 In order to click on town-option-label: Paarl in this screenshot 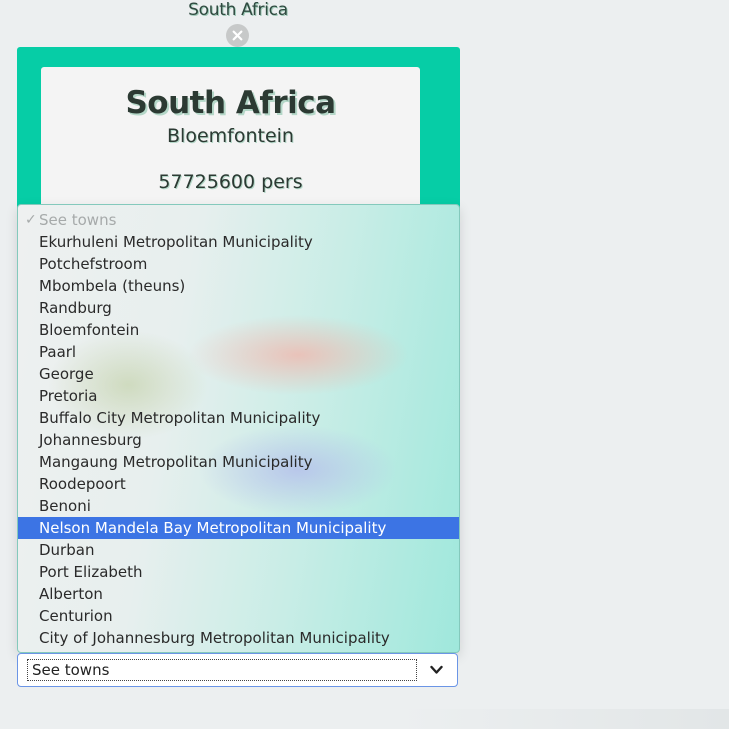, I will do `click(58, 352)`.